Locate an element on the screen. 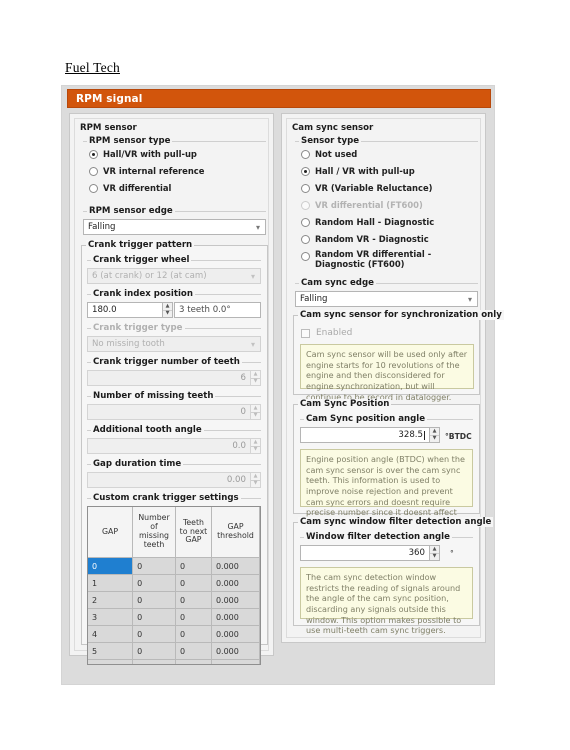 The image size is (570, 750). table-cell: 2 is located at coordinates (111, 600).